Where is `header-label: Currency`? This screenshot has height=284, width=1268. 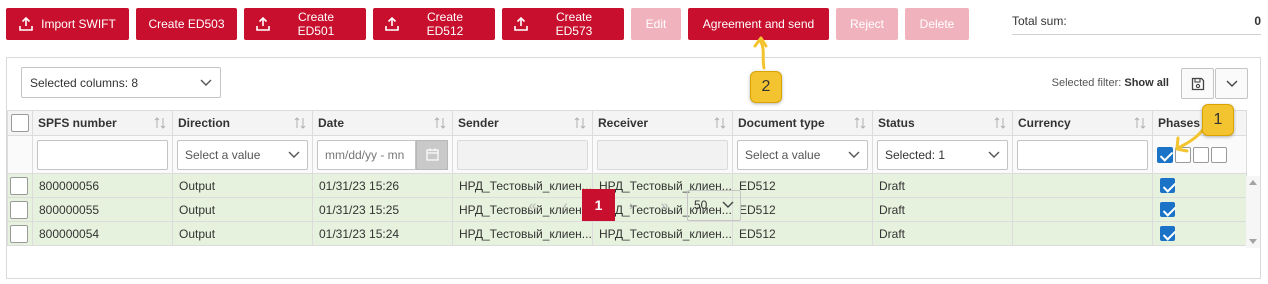
header-label: Currency is located at coordinates (1044, 123).